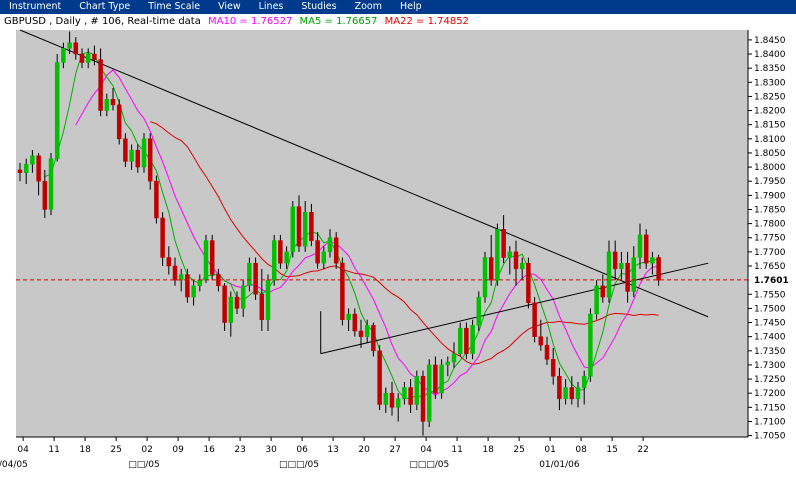 This screenshot has width=796, height=477. I want to click on y-tick-label: 1.8450, so click(770, 41).